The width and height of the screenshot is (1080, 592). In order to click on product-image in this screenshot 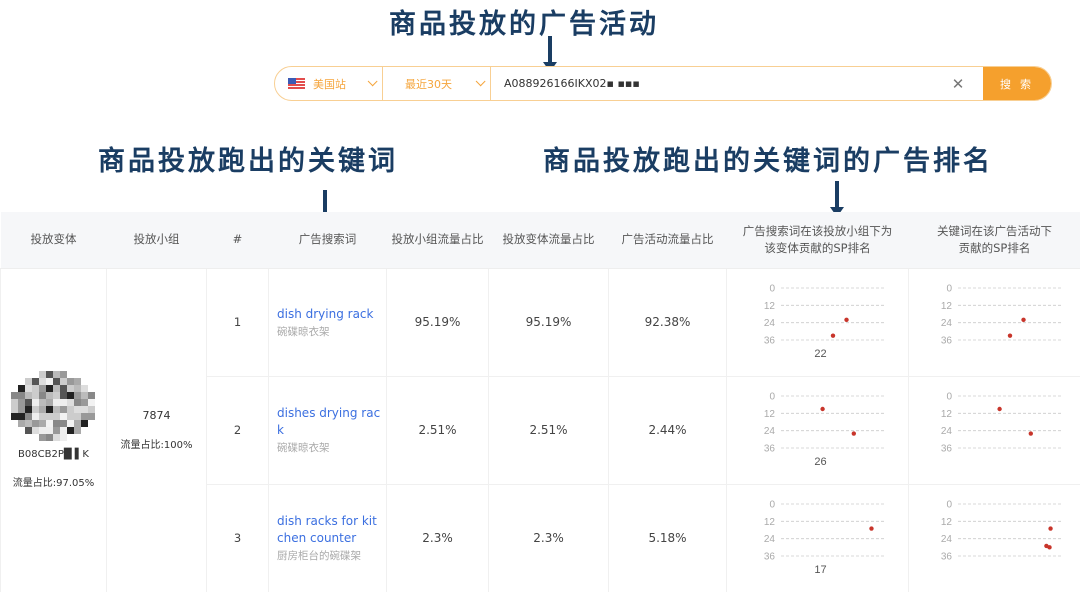, I will do `click(53, 406)`.